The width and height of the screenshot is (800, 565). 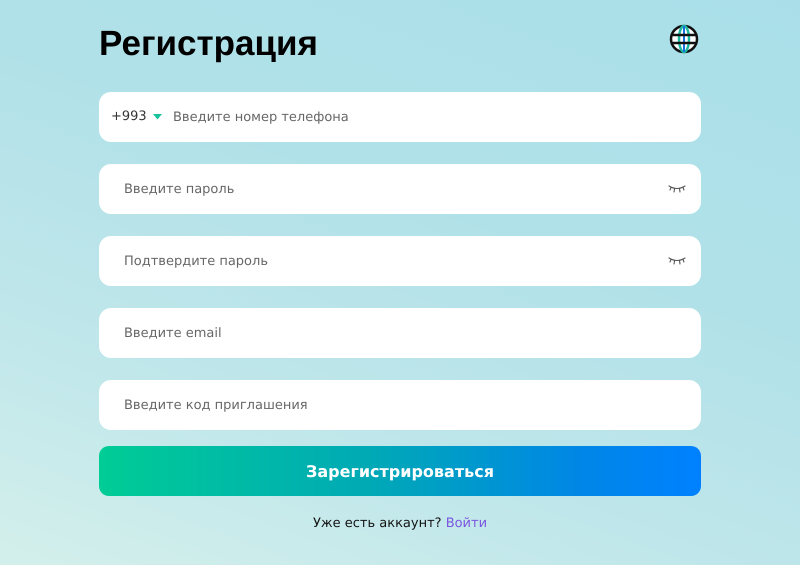 I want to click on register-button: Зарегистрироваться, so click(x=400, y=471).